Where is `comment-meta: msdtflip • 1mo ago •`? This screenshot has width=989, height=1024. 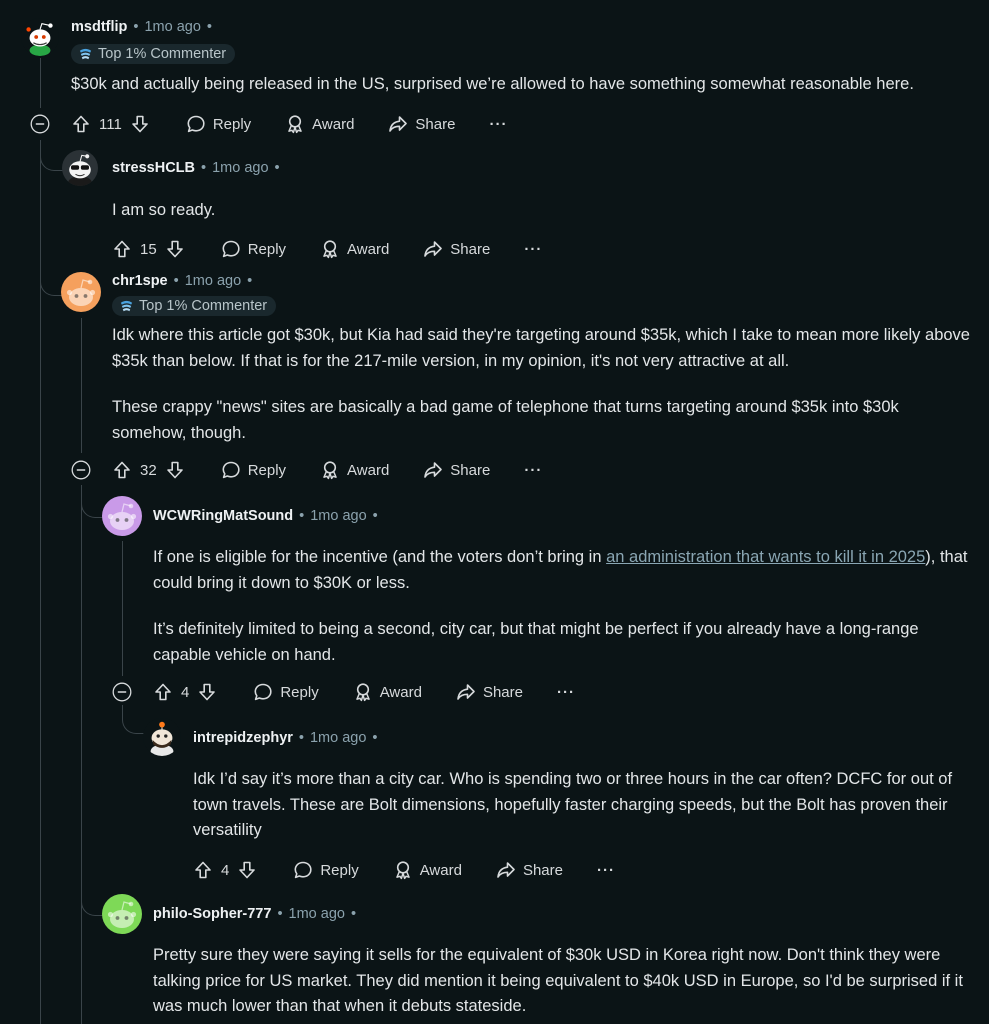
comment-meta: msdtflip • 1mo ago • is located at coordinates (144, 27).